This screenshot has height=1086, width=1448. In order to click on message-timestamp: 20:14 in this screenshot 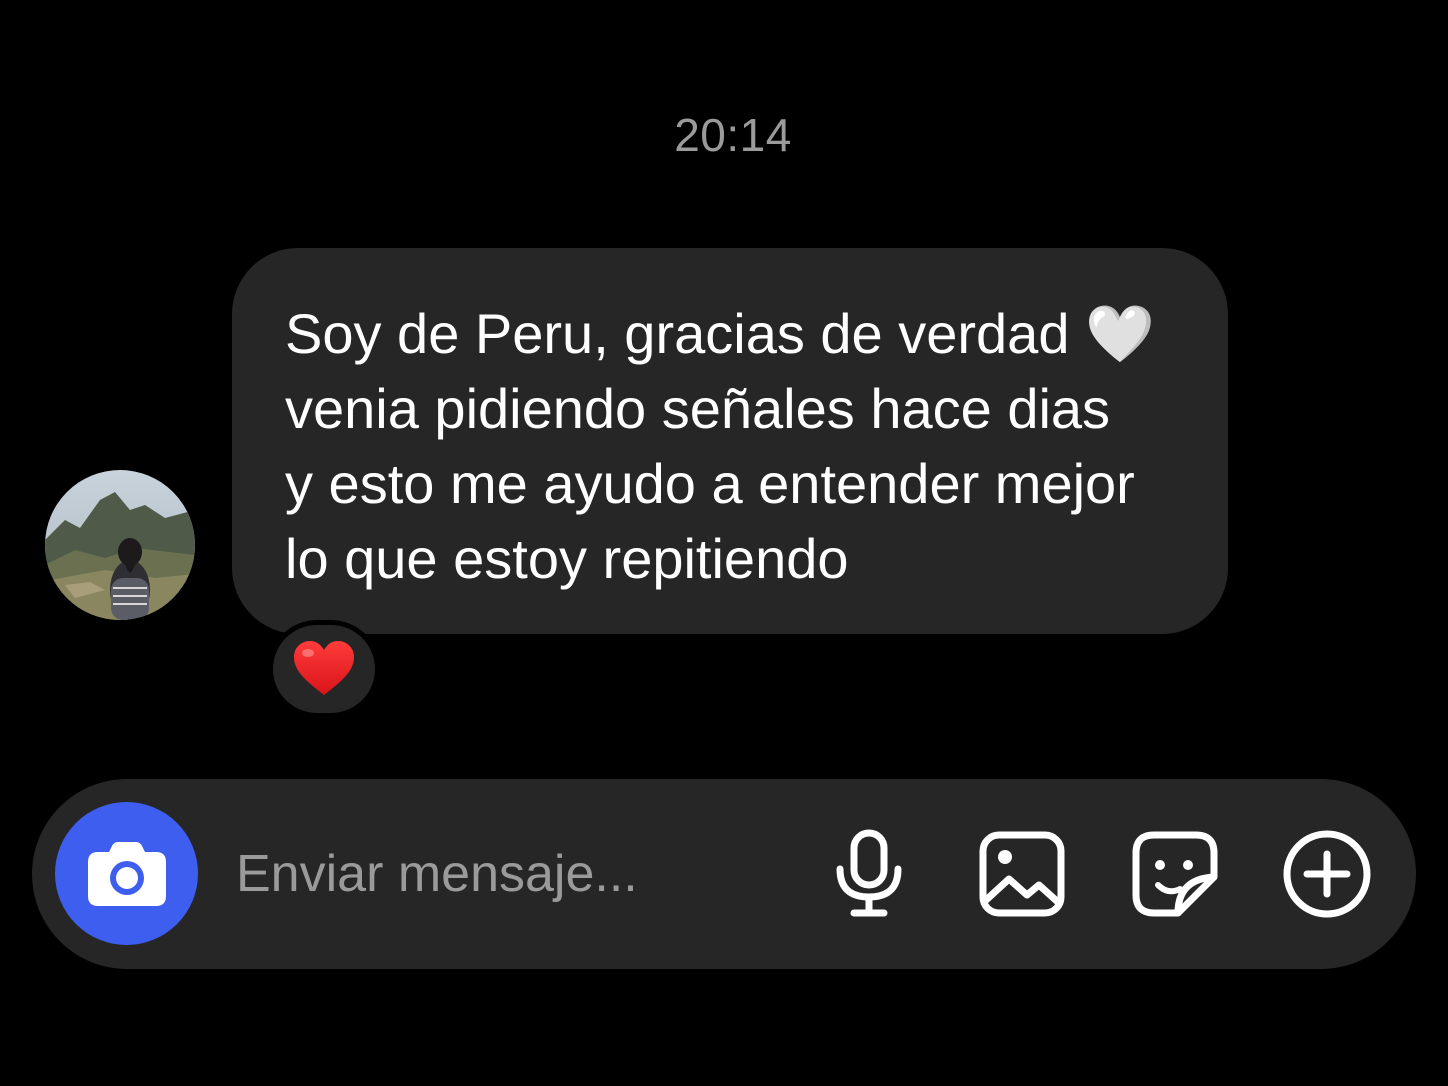, I will do `click(733, 135)`.